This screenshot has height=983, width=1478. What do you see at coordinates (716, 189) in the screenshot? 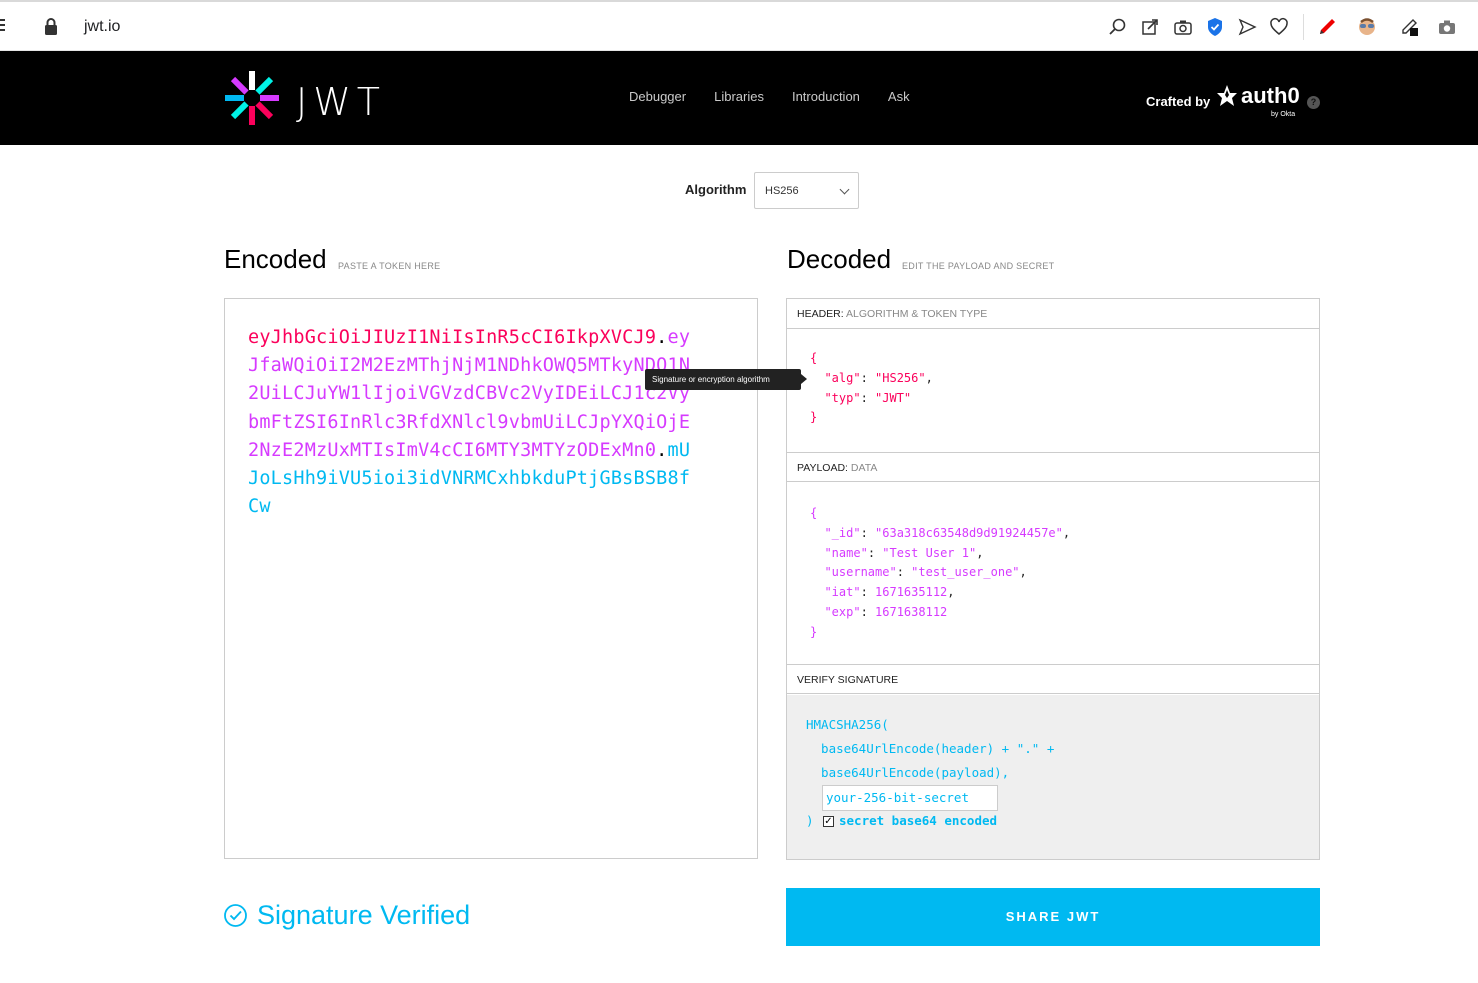
I see `algorithm-label: Algorithm` at bounding box center [716, 189].